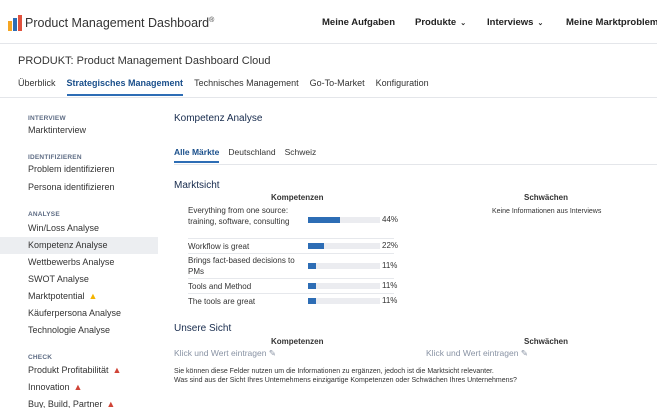 This screenshot has width=657, height=408. What do you see at coordinates (358, 22) in the screenshot?
I see `nav-meine-aufgaben: Meine Aufgaben` at bounding box center [358, 22].